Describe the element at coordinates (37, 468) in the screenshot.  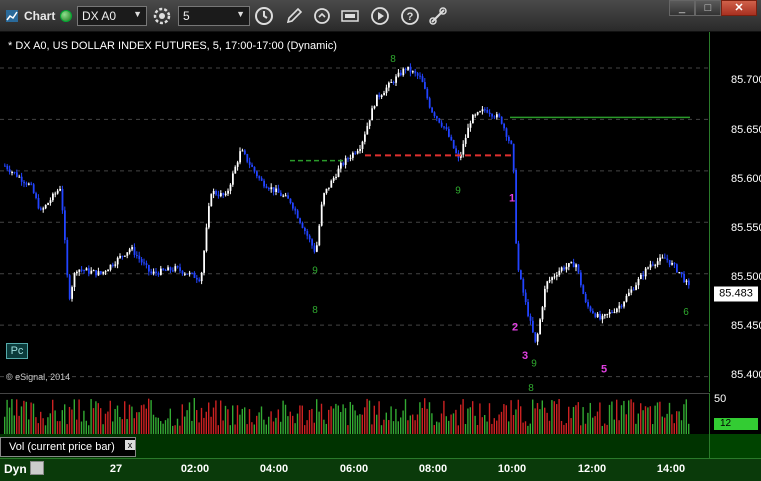
I see `scroll-lock-icon` at that location.